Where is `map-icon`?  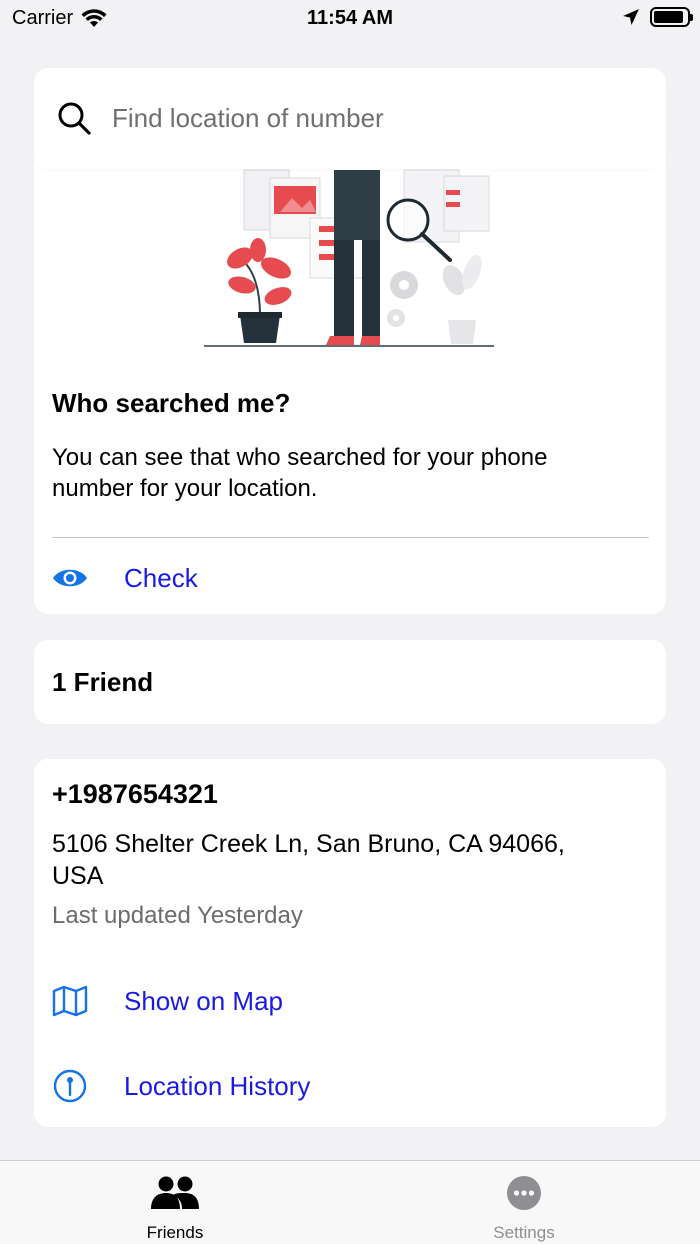 map-icon is located at coordinates (70, 1001).